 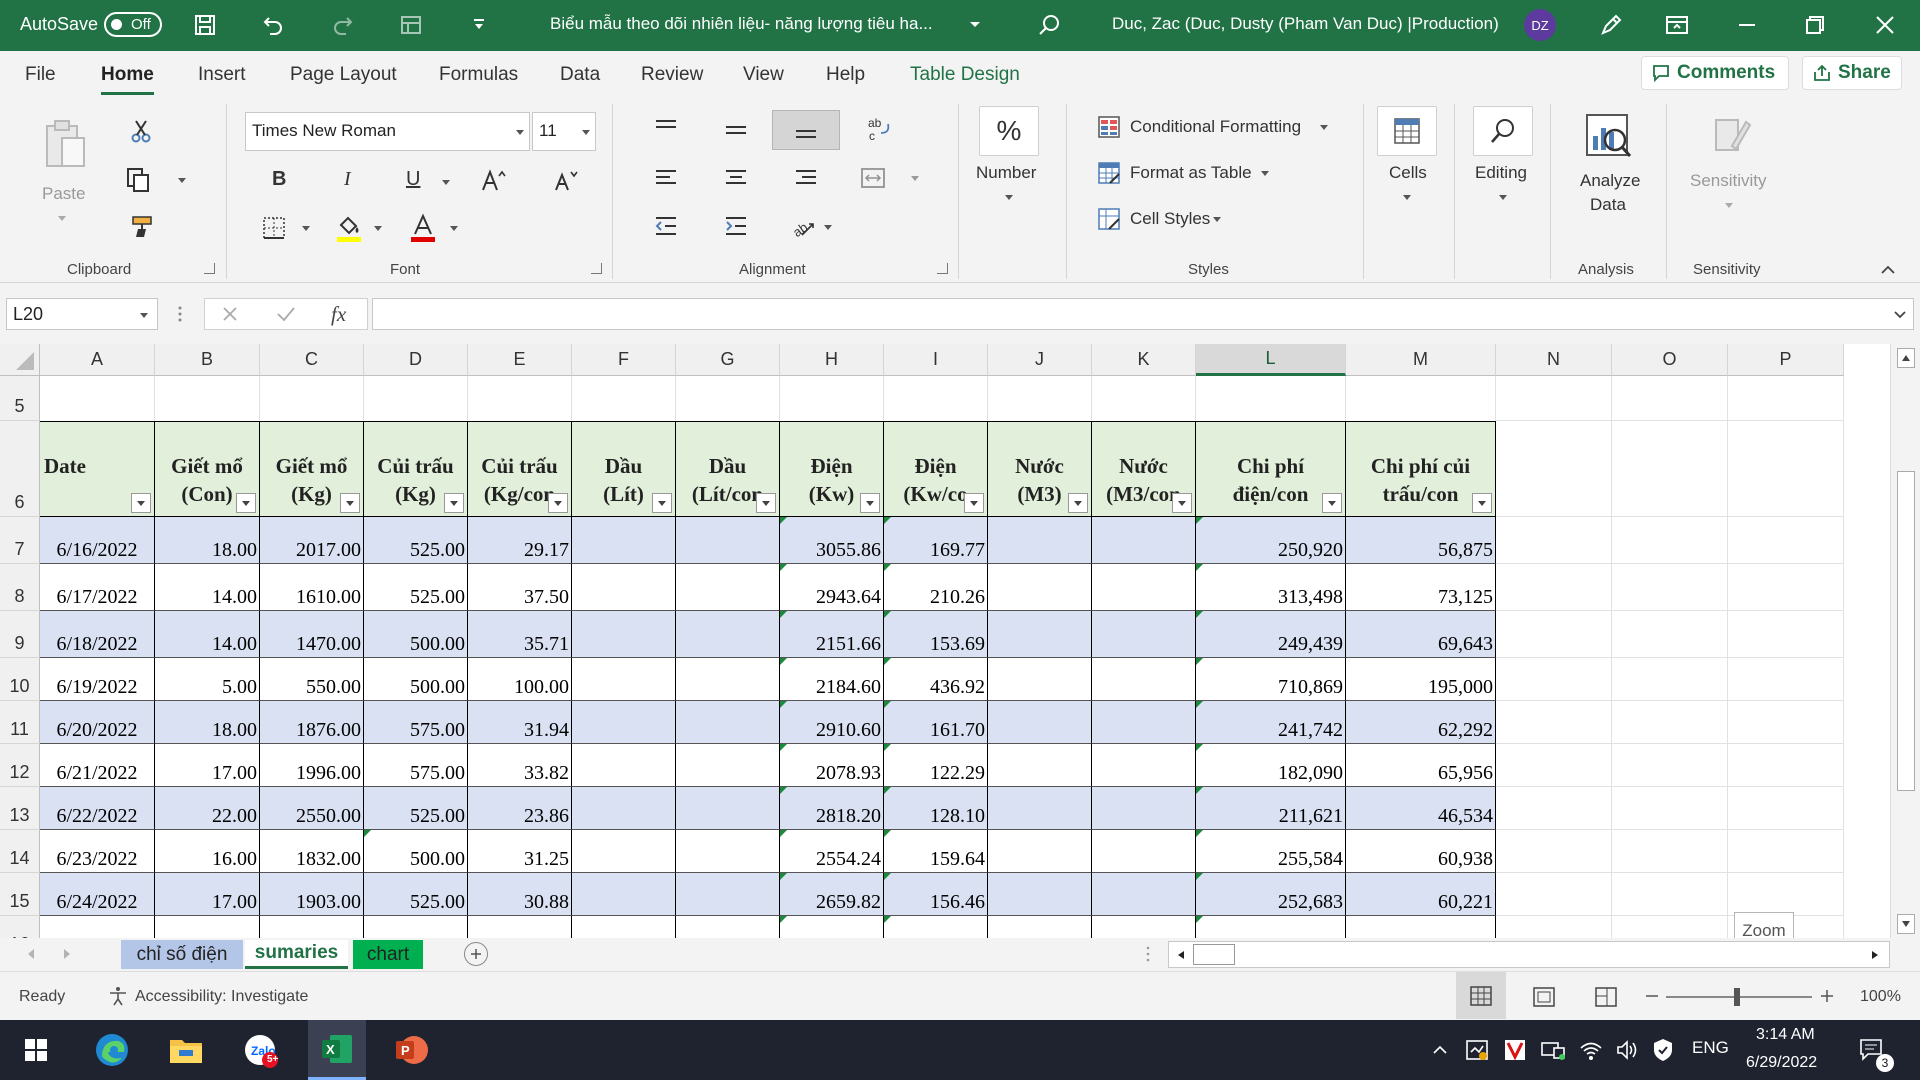 What do you see at coordinates (1170, 219) in the screenshot?
I see `cell-styles-label: Cell Styles` at bounding box center [1170, 219].